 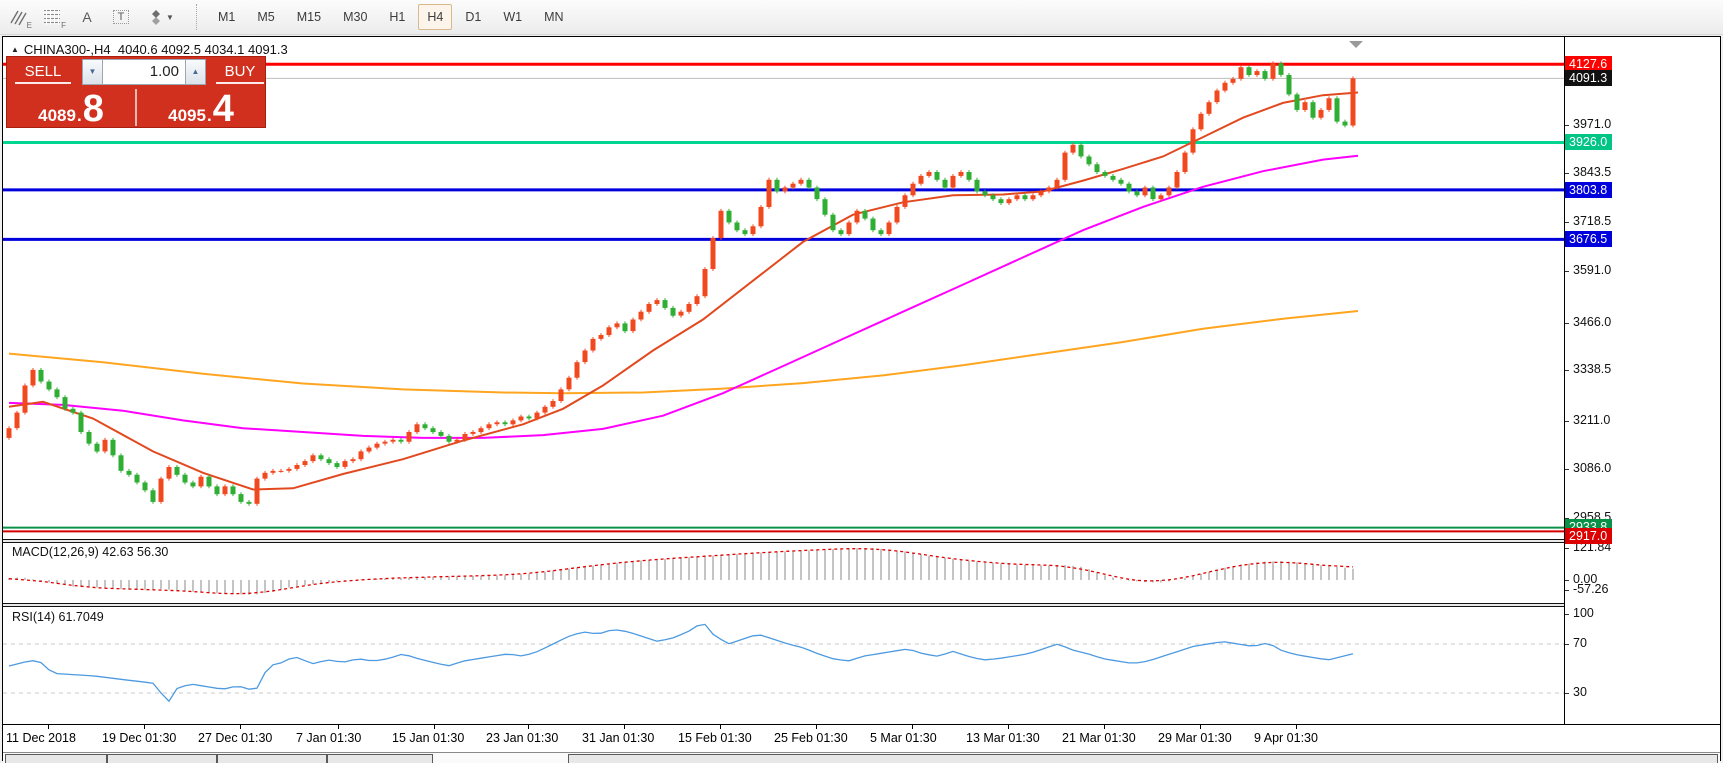 I want to click on volume-input, so click(x=144, y=71).